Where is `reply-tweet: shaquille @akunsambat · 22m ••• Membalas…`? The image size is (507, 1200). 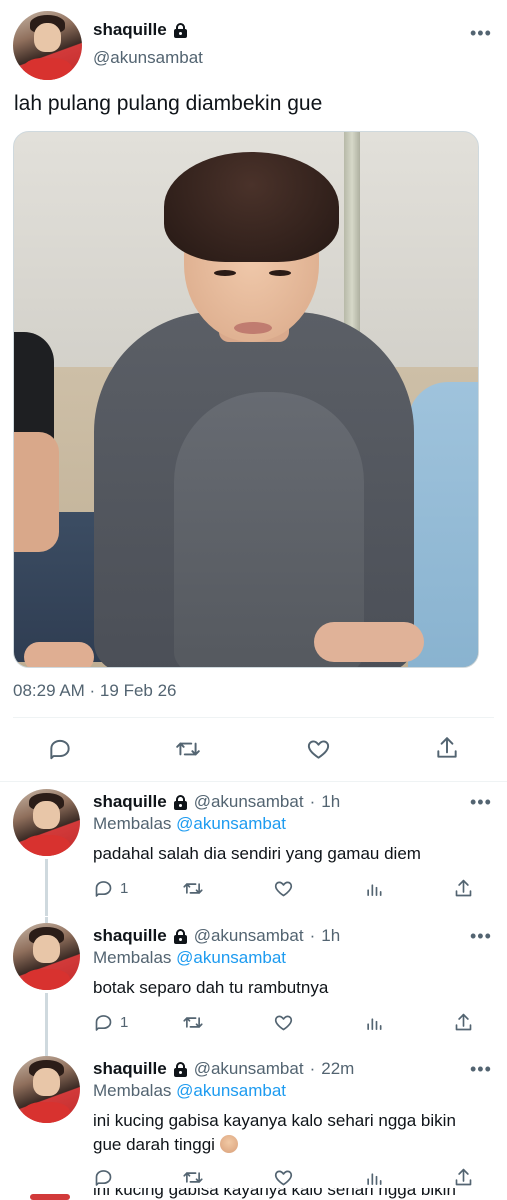
reply-tweet: shaquille @akunsambat · 22m ••• Membalas… is located at coordinates (253, 1120).